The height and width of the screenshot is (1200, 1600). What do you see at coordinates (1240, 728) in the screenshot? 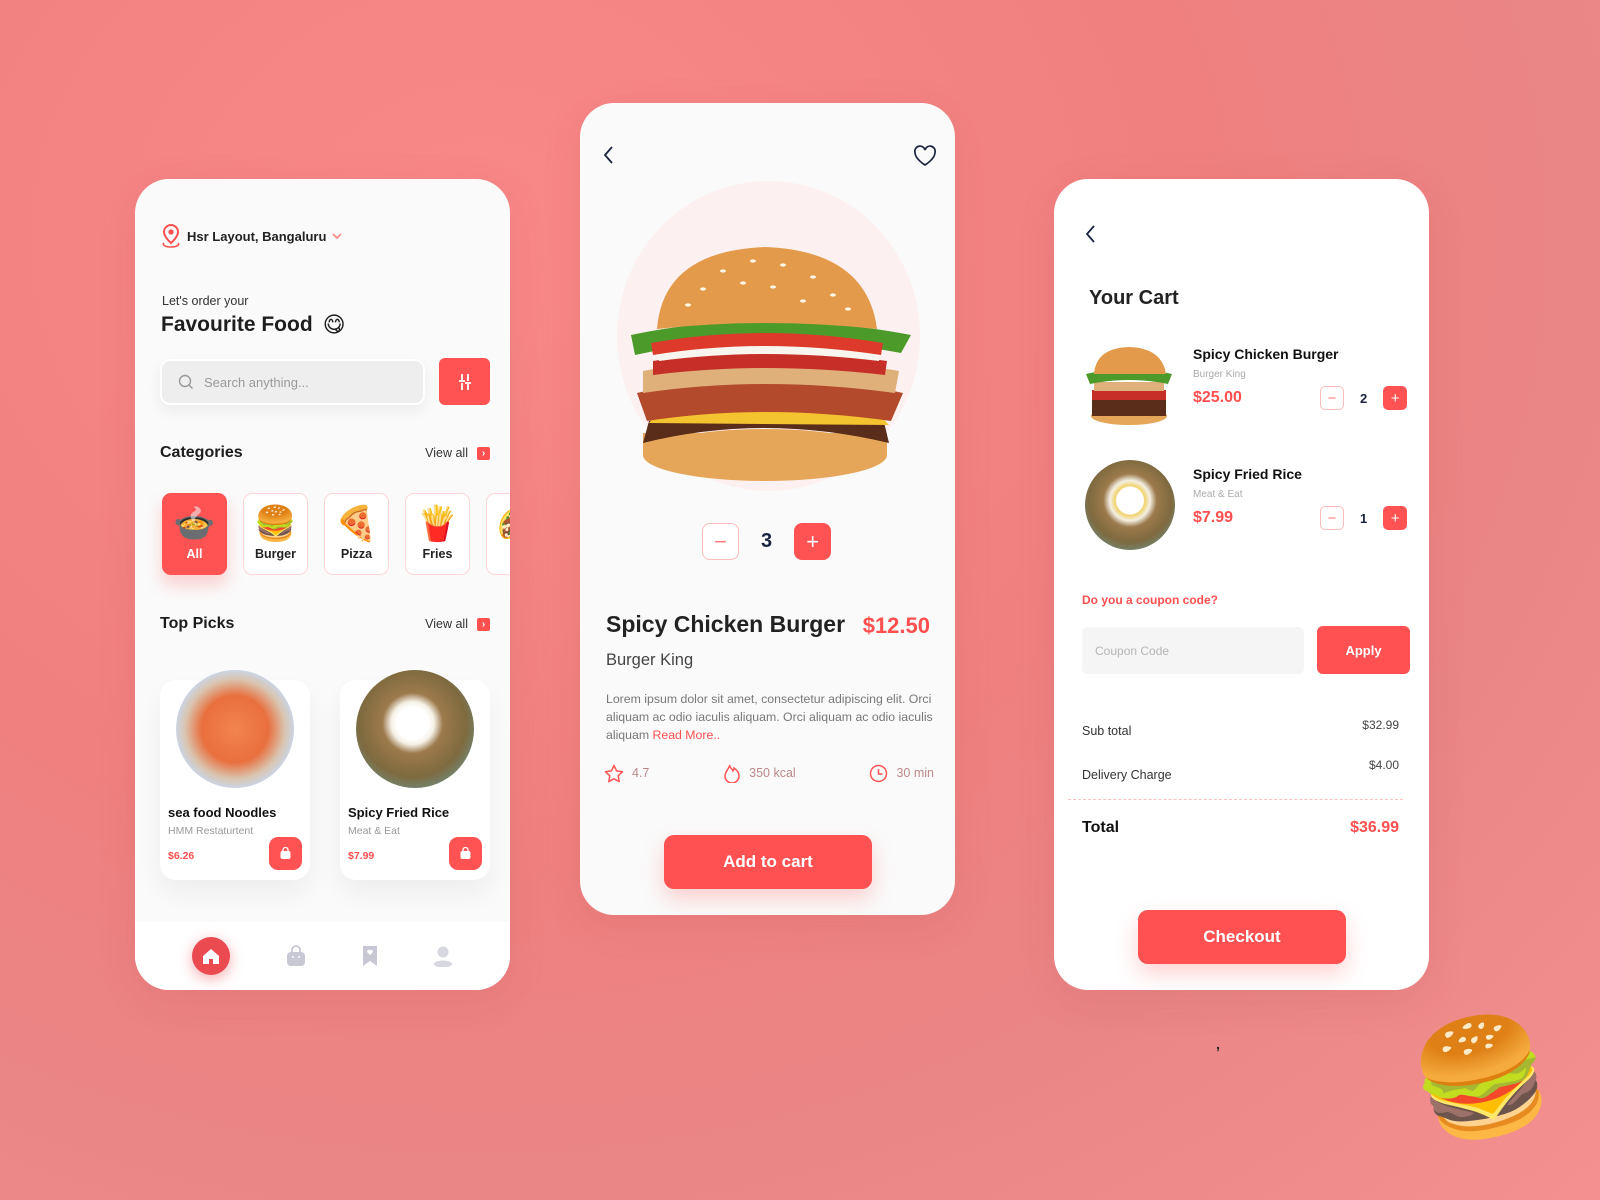
I see `subtotal-row: Sub total $32.99` at bounding box center [1240, 728].